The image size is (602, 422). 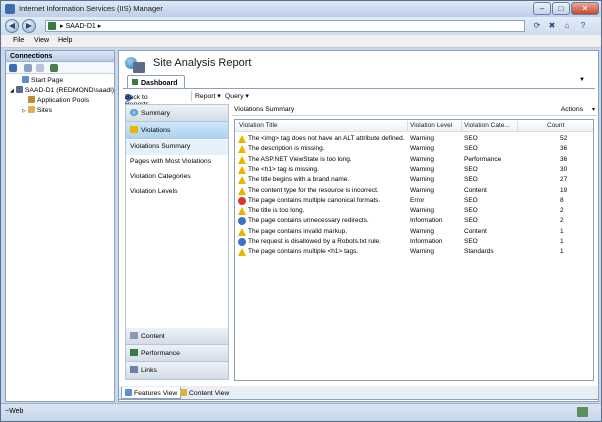 I want to click on actions-menu: Actions, so click(x=572, y=109).